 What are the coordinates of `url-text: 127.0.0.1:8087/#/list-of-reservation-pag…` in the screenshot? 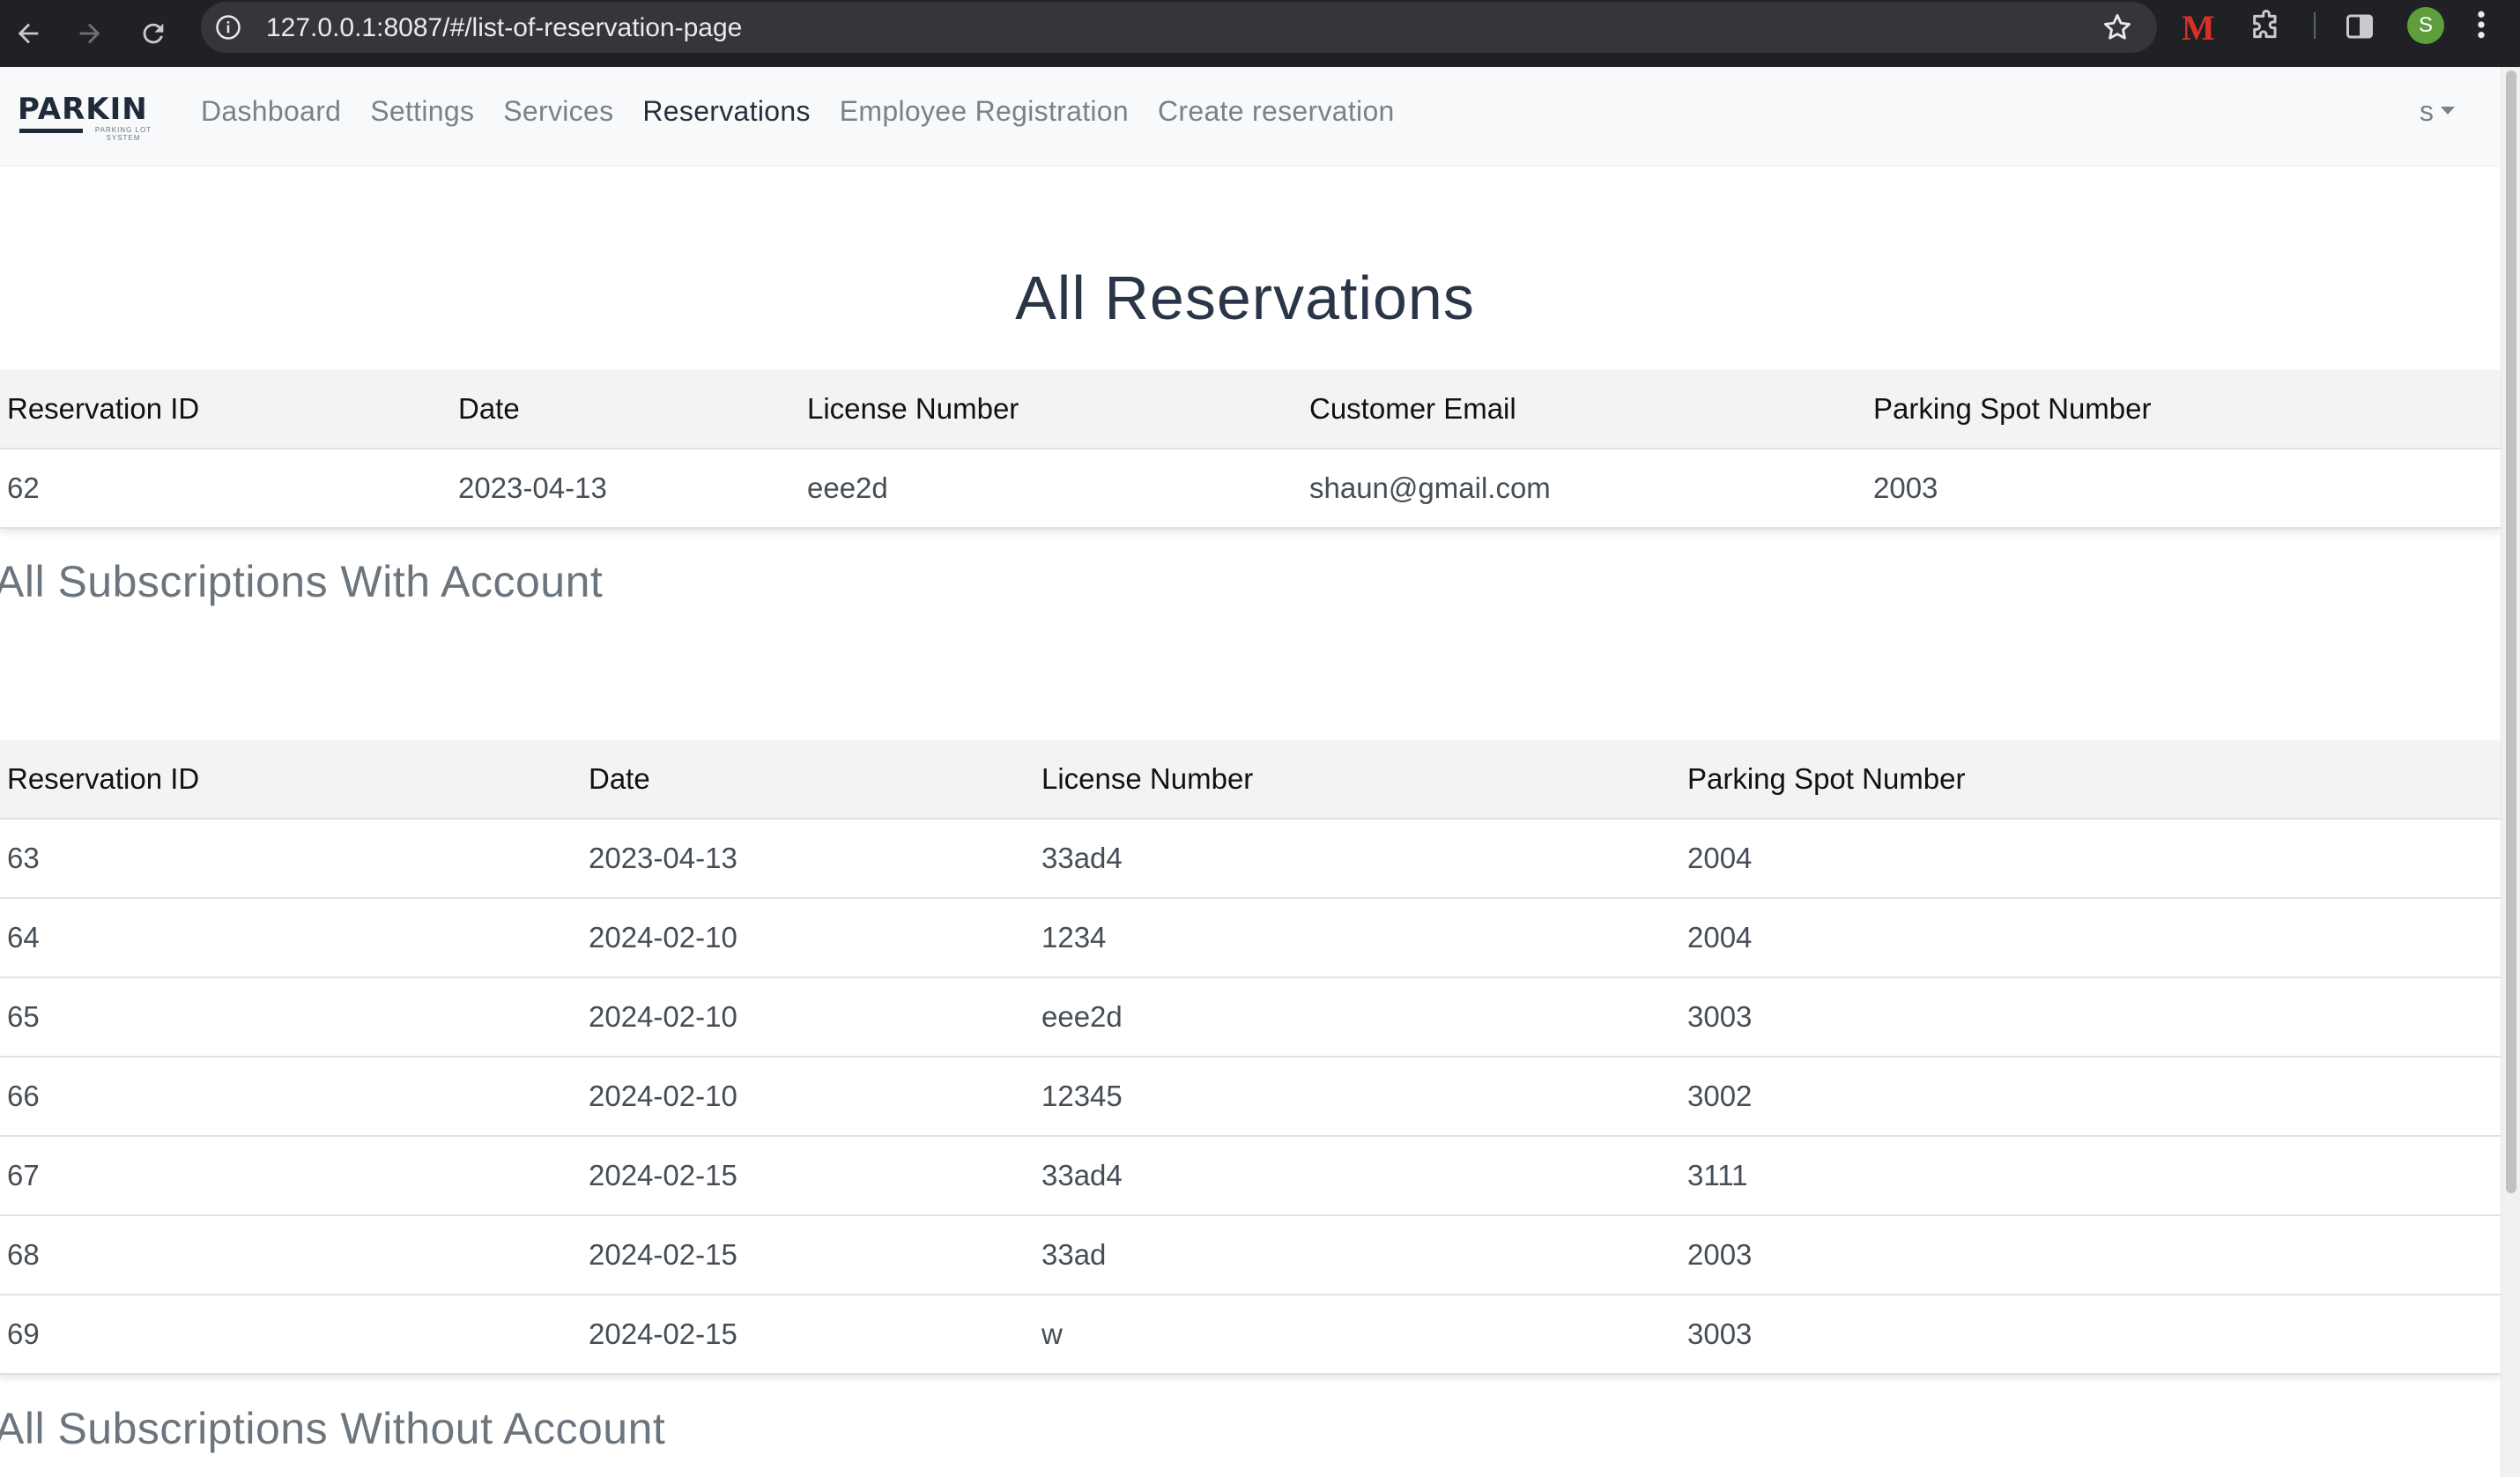 It's located at (504, 27).